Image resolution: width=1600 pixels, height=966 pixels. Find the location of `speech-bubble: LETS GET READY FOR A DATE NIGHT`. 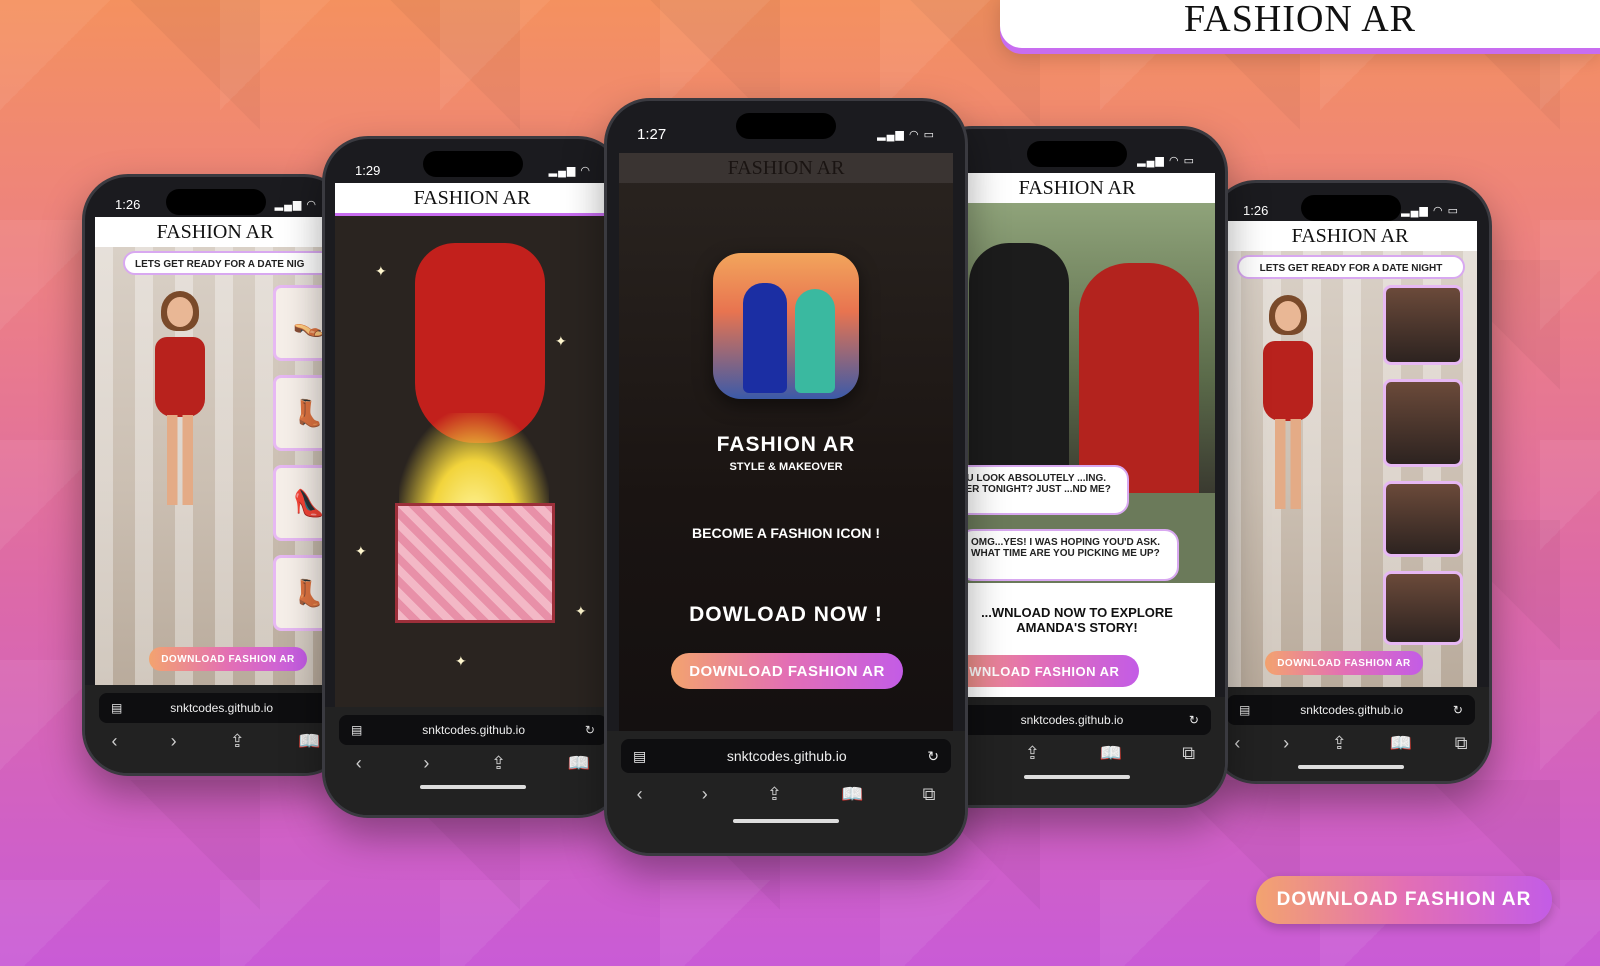

speech-bubble: LETS GET READY FOR A DATE NIGHT is located at coordinates (1351, 267).